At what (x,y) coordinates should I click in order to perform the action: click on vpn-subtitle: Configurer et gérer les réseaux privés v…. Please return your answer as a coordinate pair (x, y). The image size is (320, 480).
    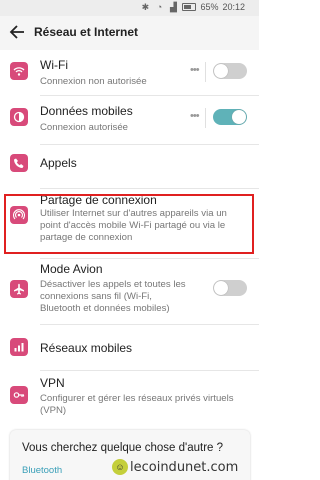
    Looking at the image, I should click on (137, 404).